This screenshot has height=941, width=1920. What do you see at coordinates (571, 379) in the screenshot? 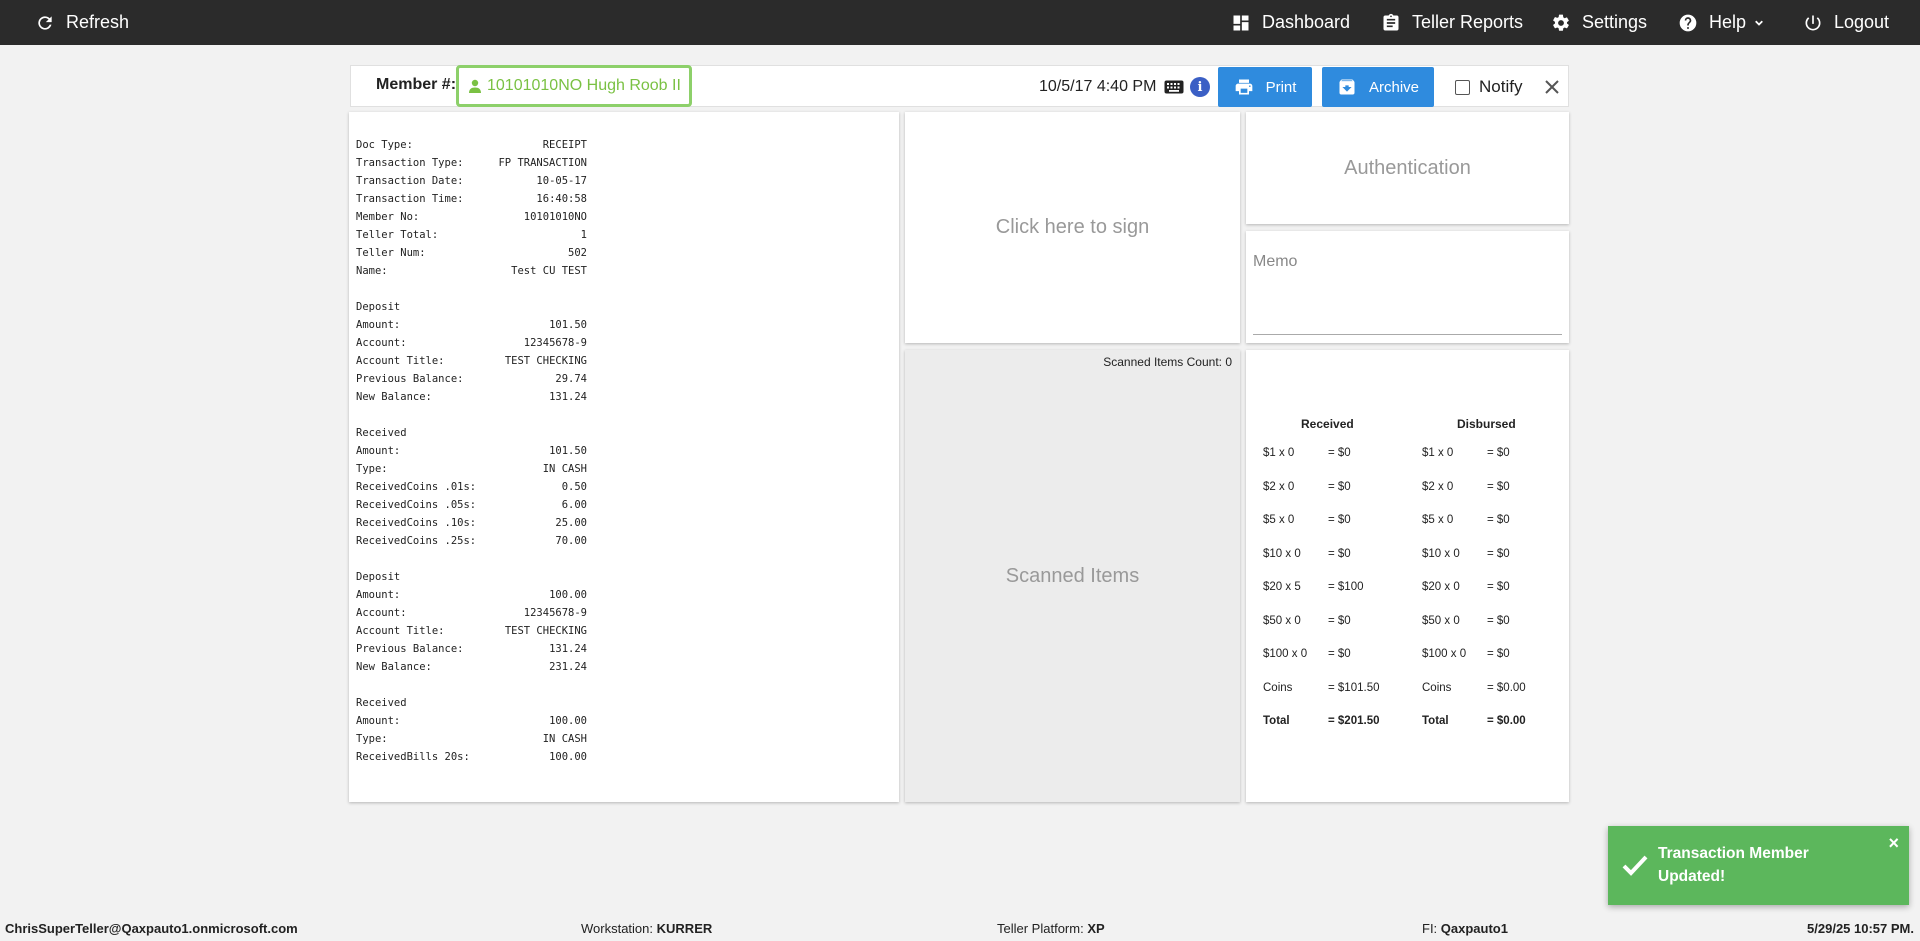
I see `receipt-line-value: 29.74` at bounding box center [571, 379].